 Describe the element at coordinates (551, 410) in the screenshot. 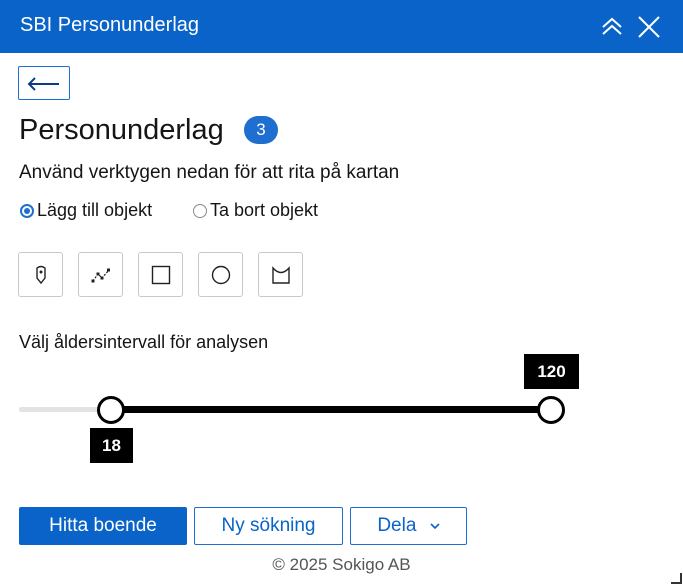

I see `slider-max-handle` at that location.